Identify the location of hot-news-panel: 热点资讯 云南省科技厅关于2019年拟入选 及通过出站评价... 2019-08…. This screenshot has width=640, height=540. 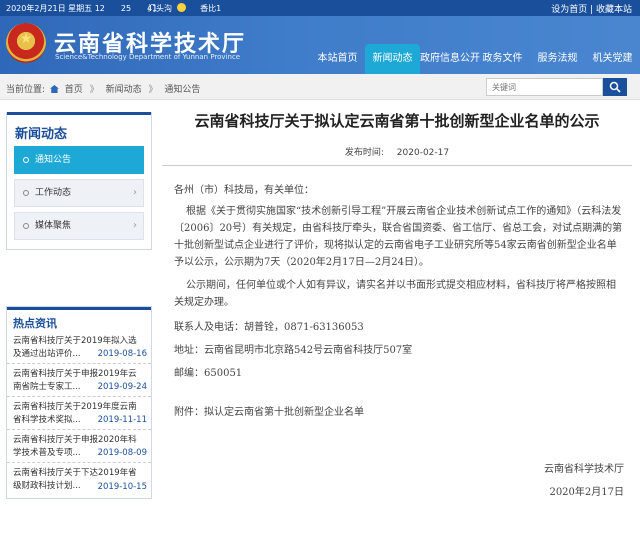
(79, 402).